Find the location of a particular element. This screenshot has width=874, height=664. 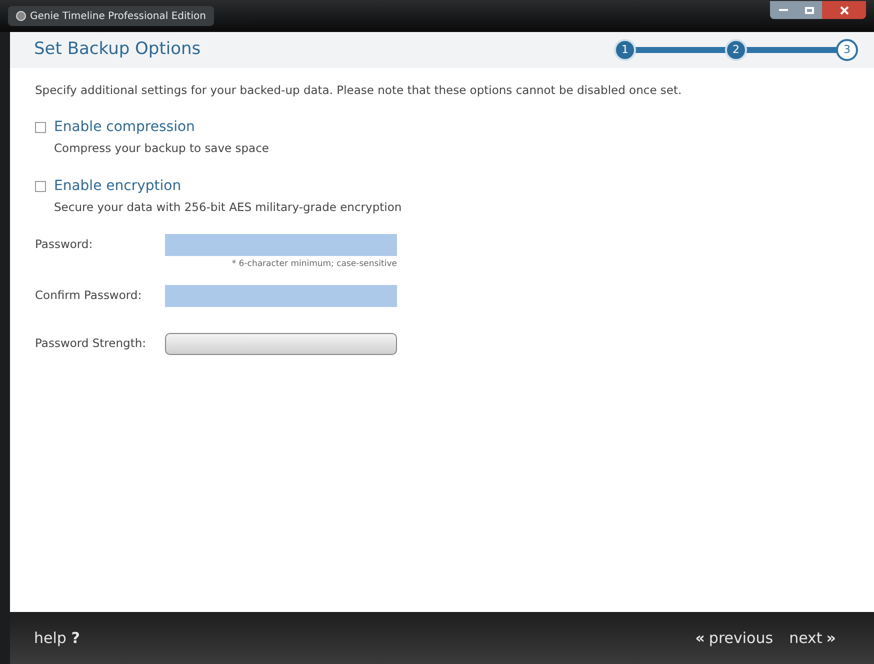

confirm-password-field is located at coordinates (281, 295).